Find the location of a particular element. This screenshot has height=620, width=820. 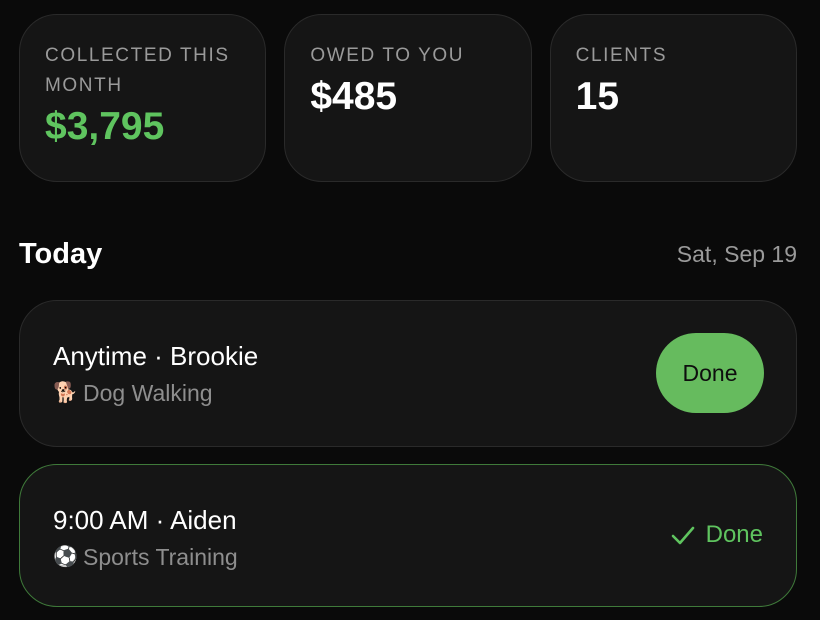

appointment-title: 9:00 AM · Aiden is located at coordinates (145, 520).